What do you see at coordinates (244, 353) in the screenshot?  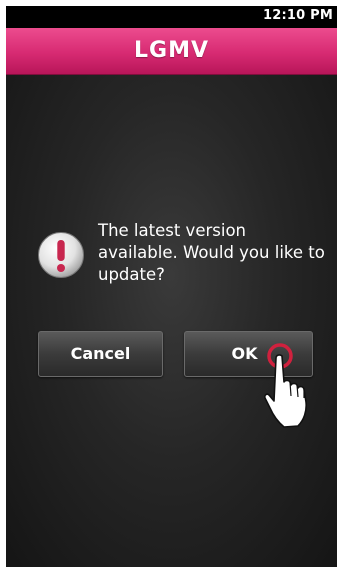 I see `ok-button-label: OK` at bounding box center [244, 353].